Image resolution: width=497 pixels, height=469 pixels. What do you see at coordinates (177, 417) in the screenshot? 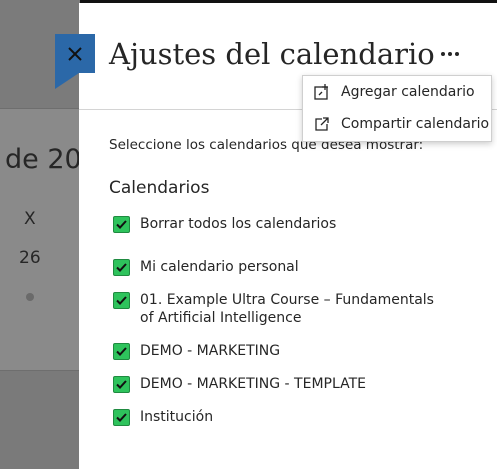
I see `checkbox-label: Institución` at bounding box center [177, 417].